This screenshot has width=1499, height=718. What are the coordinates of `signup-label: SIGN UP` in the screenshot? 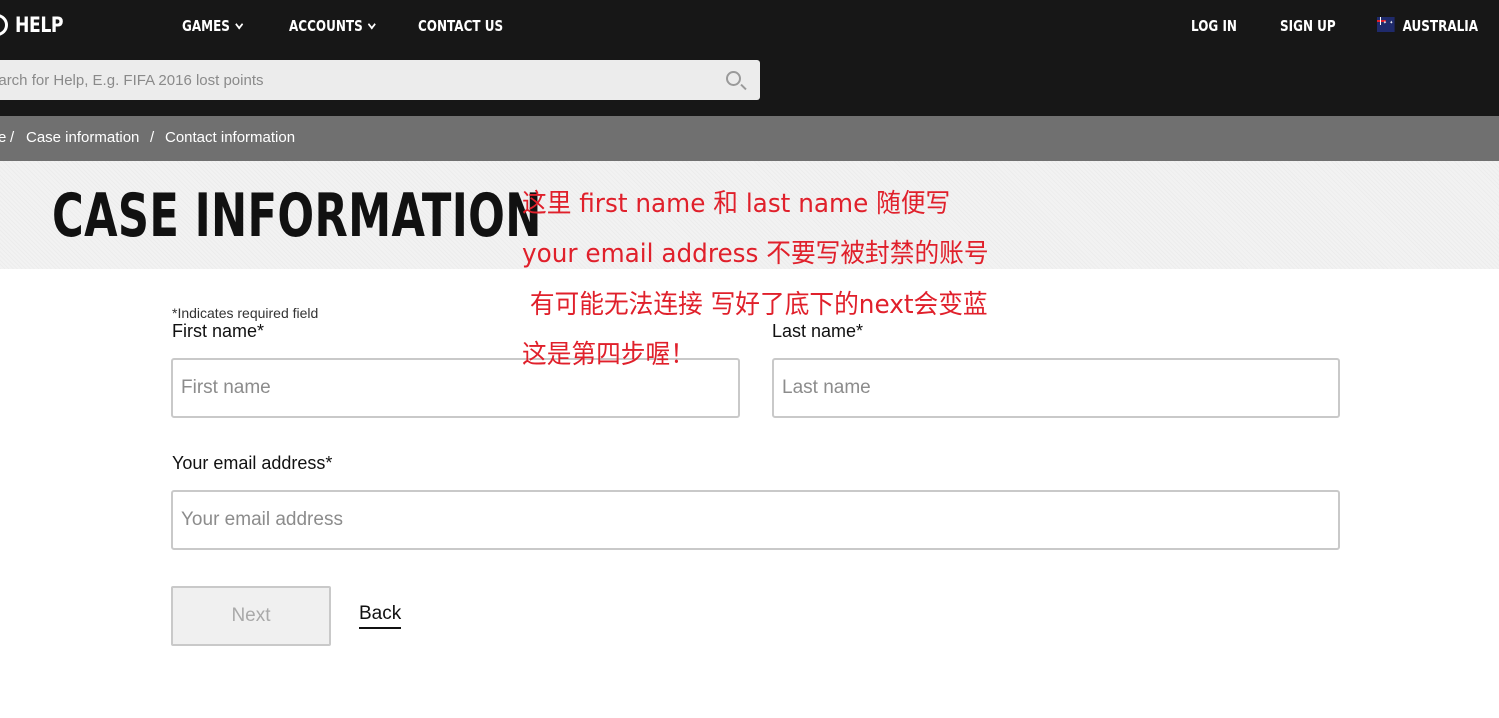 It's located at (1308, 26).